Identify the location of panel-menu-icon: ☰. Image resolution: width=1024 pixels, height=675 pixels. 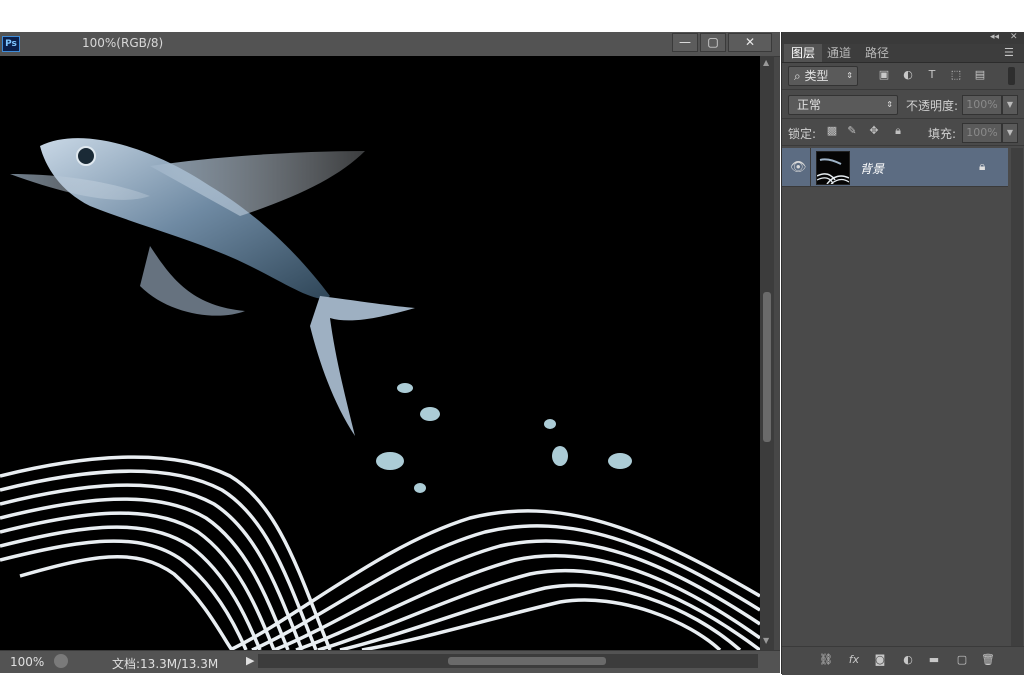
(1009, 52).